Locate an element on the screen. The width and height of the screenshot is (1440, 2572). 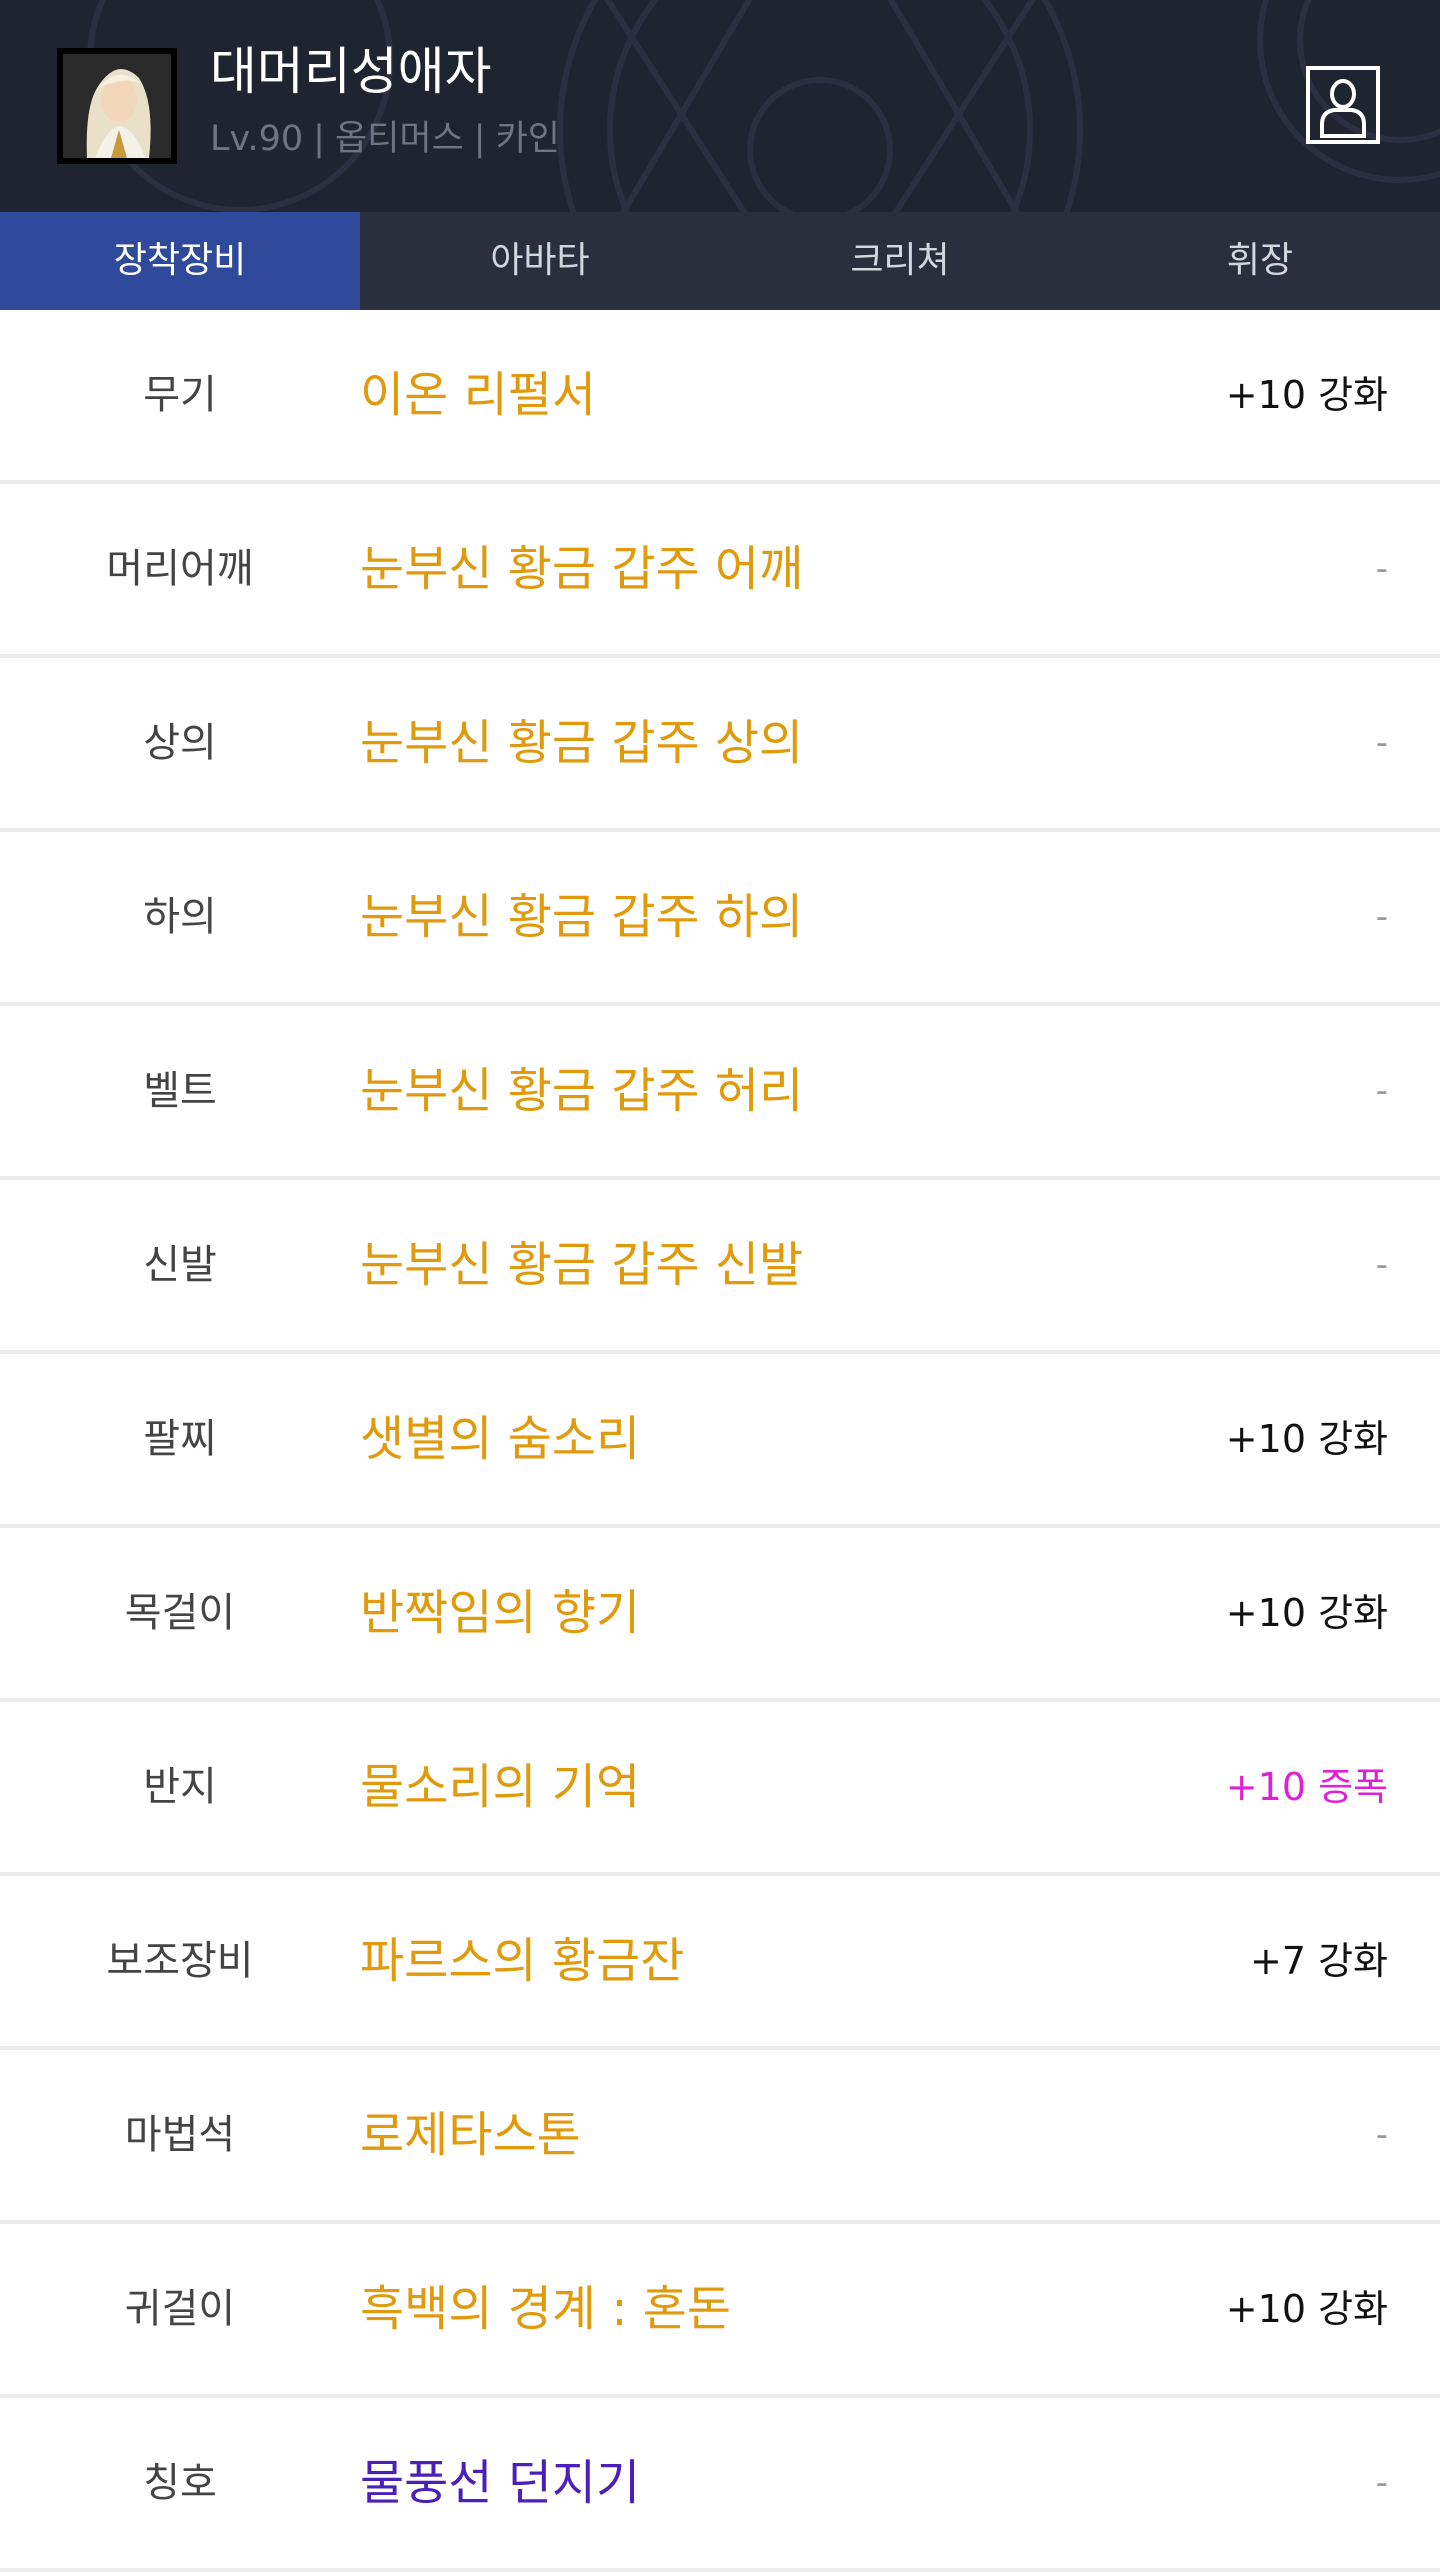
equipment-tabs: 장착장비 아바타 크리쳐 휘장 is located at coordinates (720, 261).